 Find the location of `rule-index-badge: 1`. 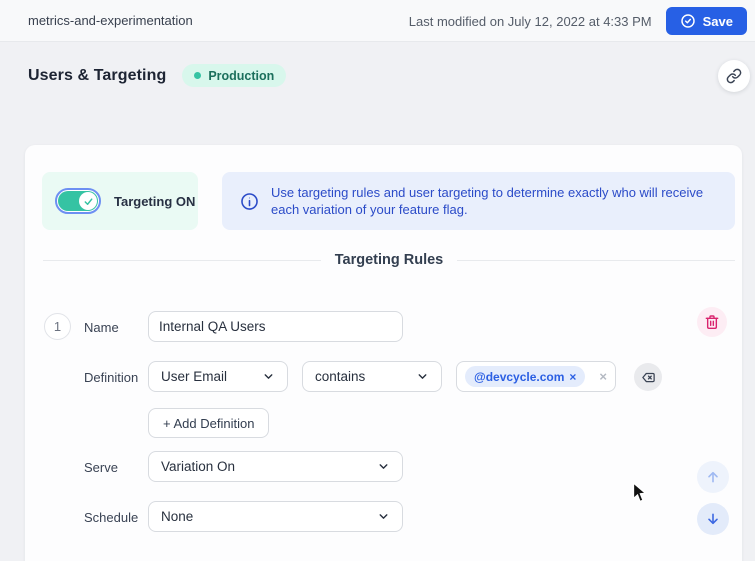

rule-index-badge: 1 is located at coordinates (57, 326).